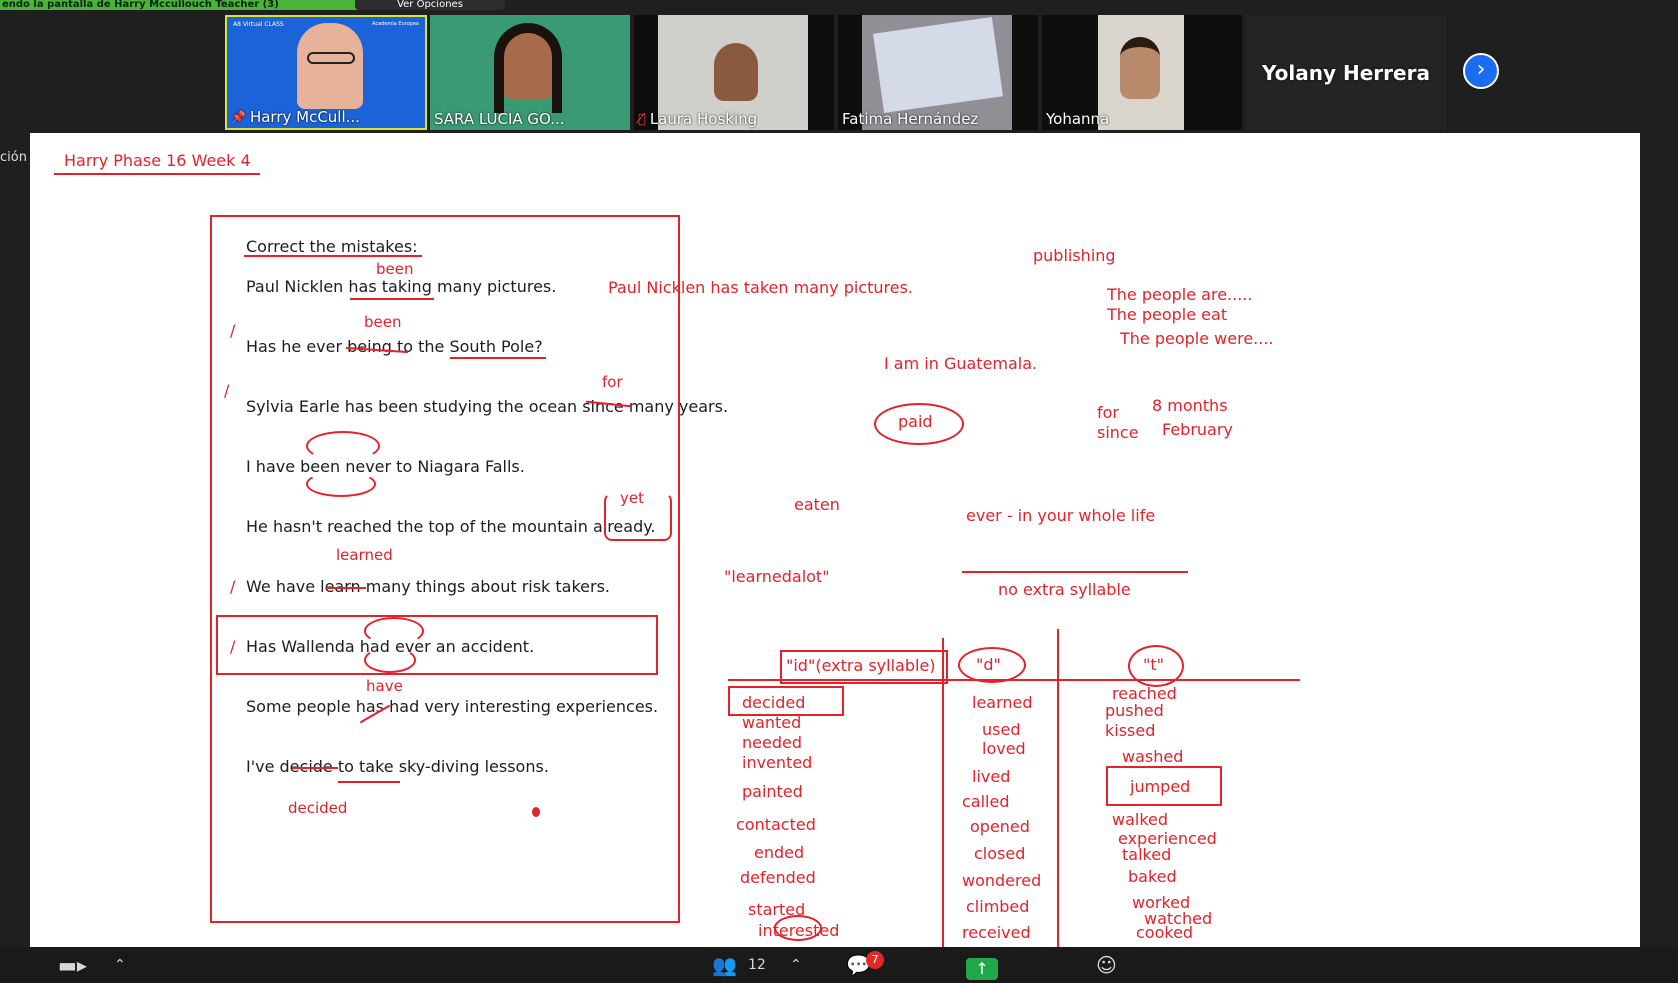 This screenshot has height=983, width=1678. What do you see at coordinates (777, 909) in the screenshot?
I see `word-id: started` at bounding box center [777, 909].